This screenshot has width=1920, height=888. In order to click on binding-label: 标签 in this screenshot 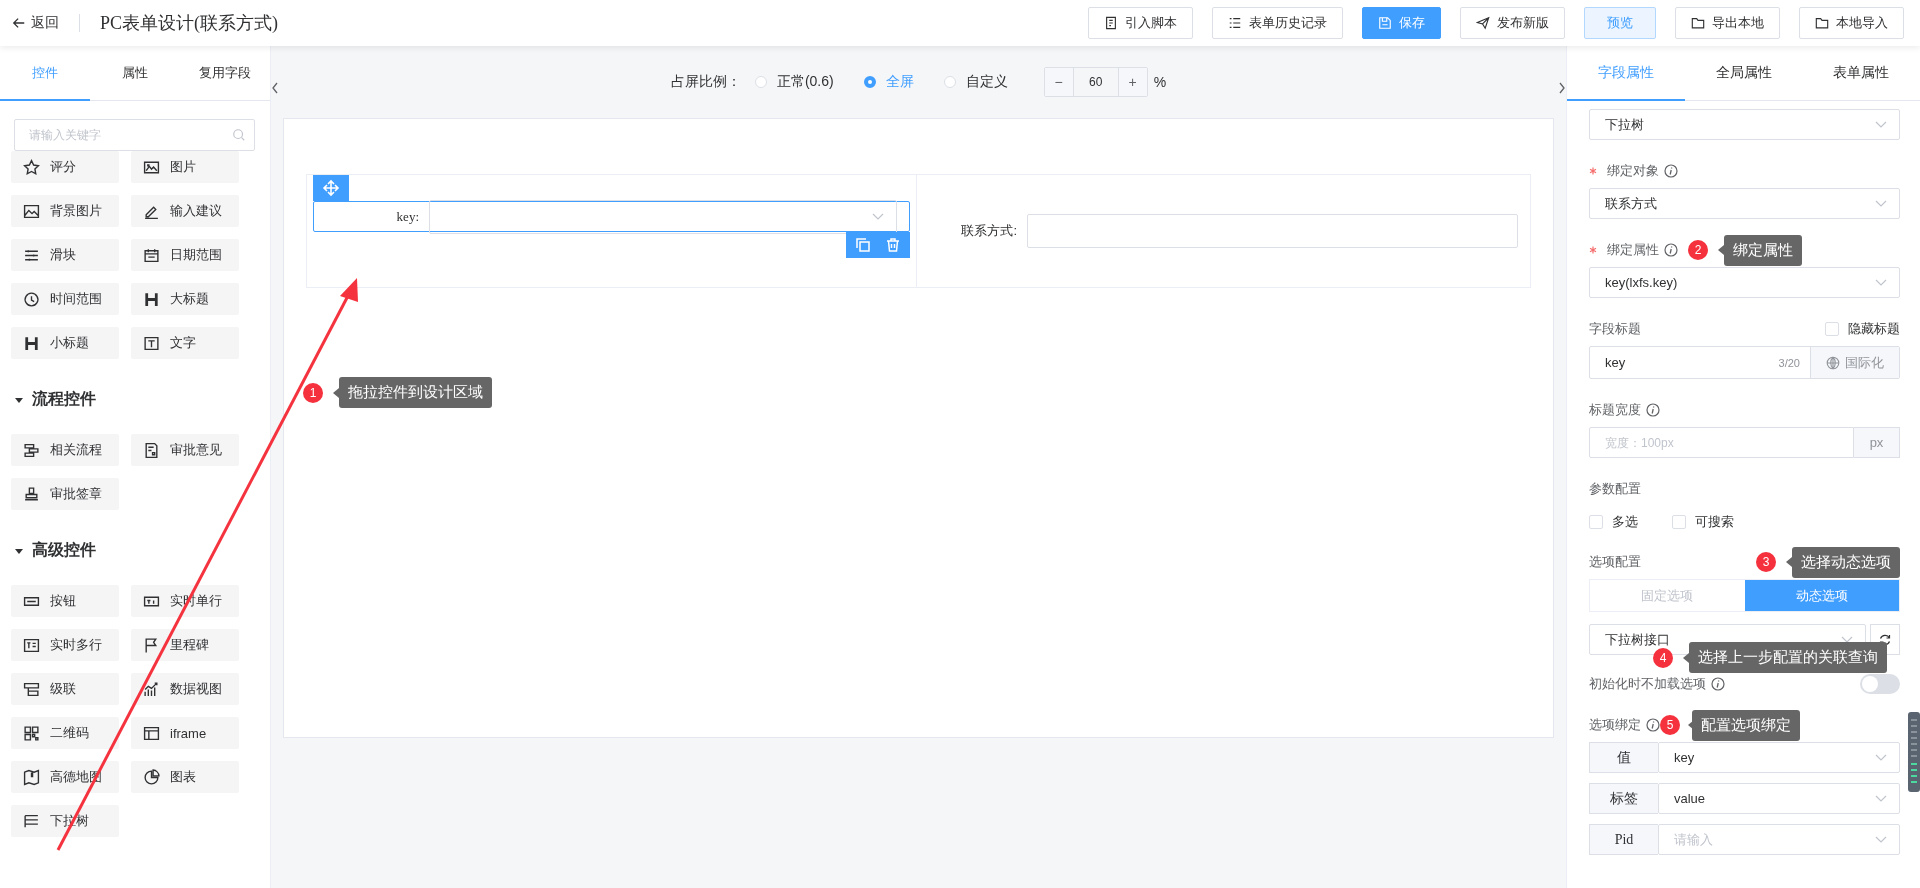, I will do `click(1623, 798)`.